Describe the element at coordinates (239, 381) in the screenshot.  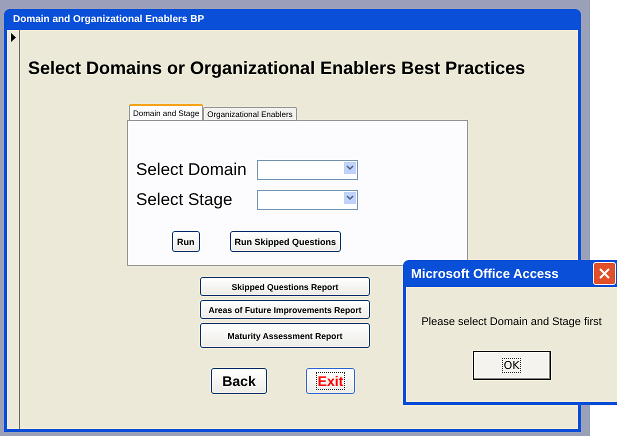
I see `nav-button: Back` at that location.